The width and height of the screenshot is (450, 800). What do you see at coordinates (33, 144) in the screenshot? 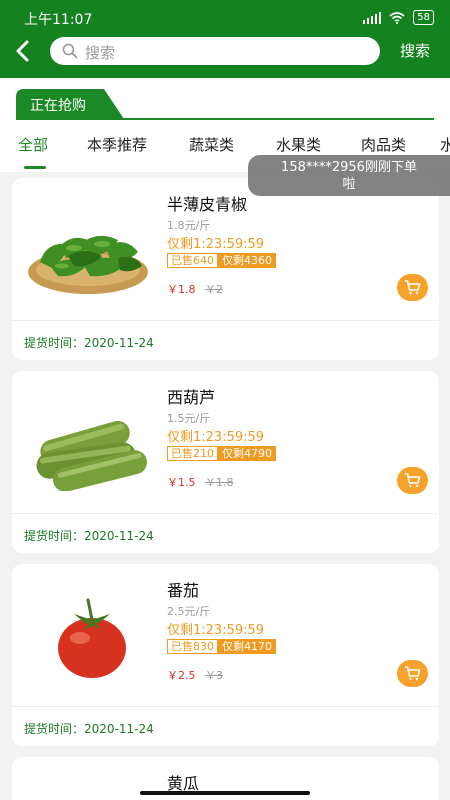
I see `tab-all: 全部` at bounding box center [33, 144].